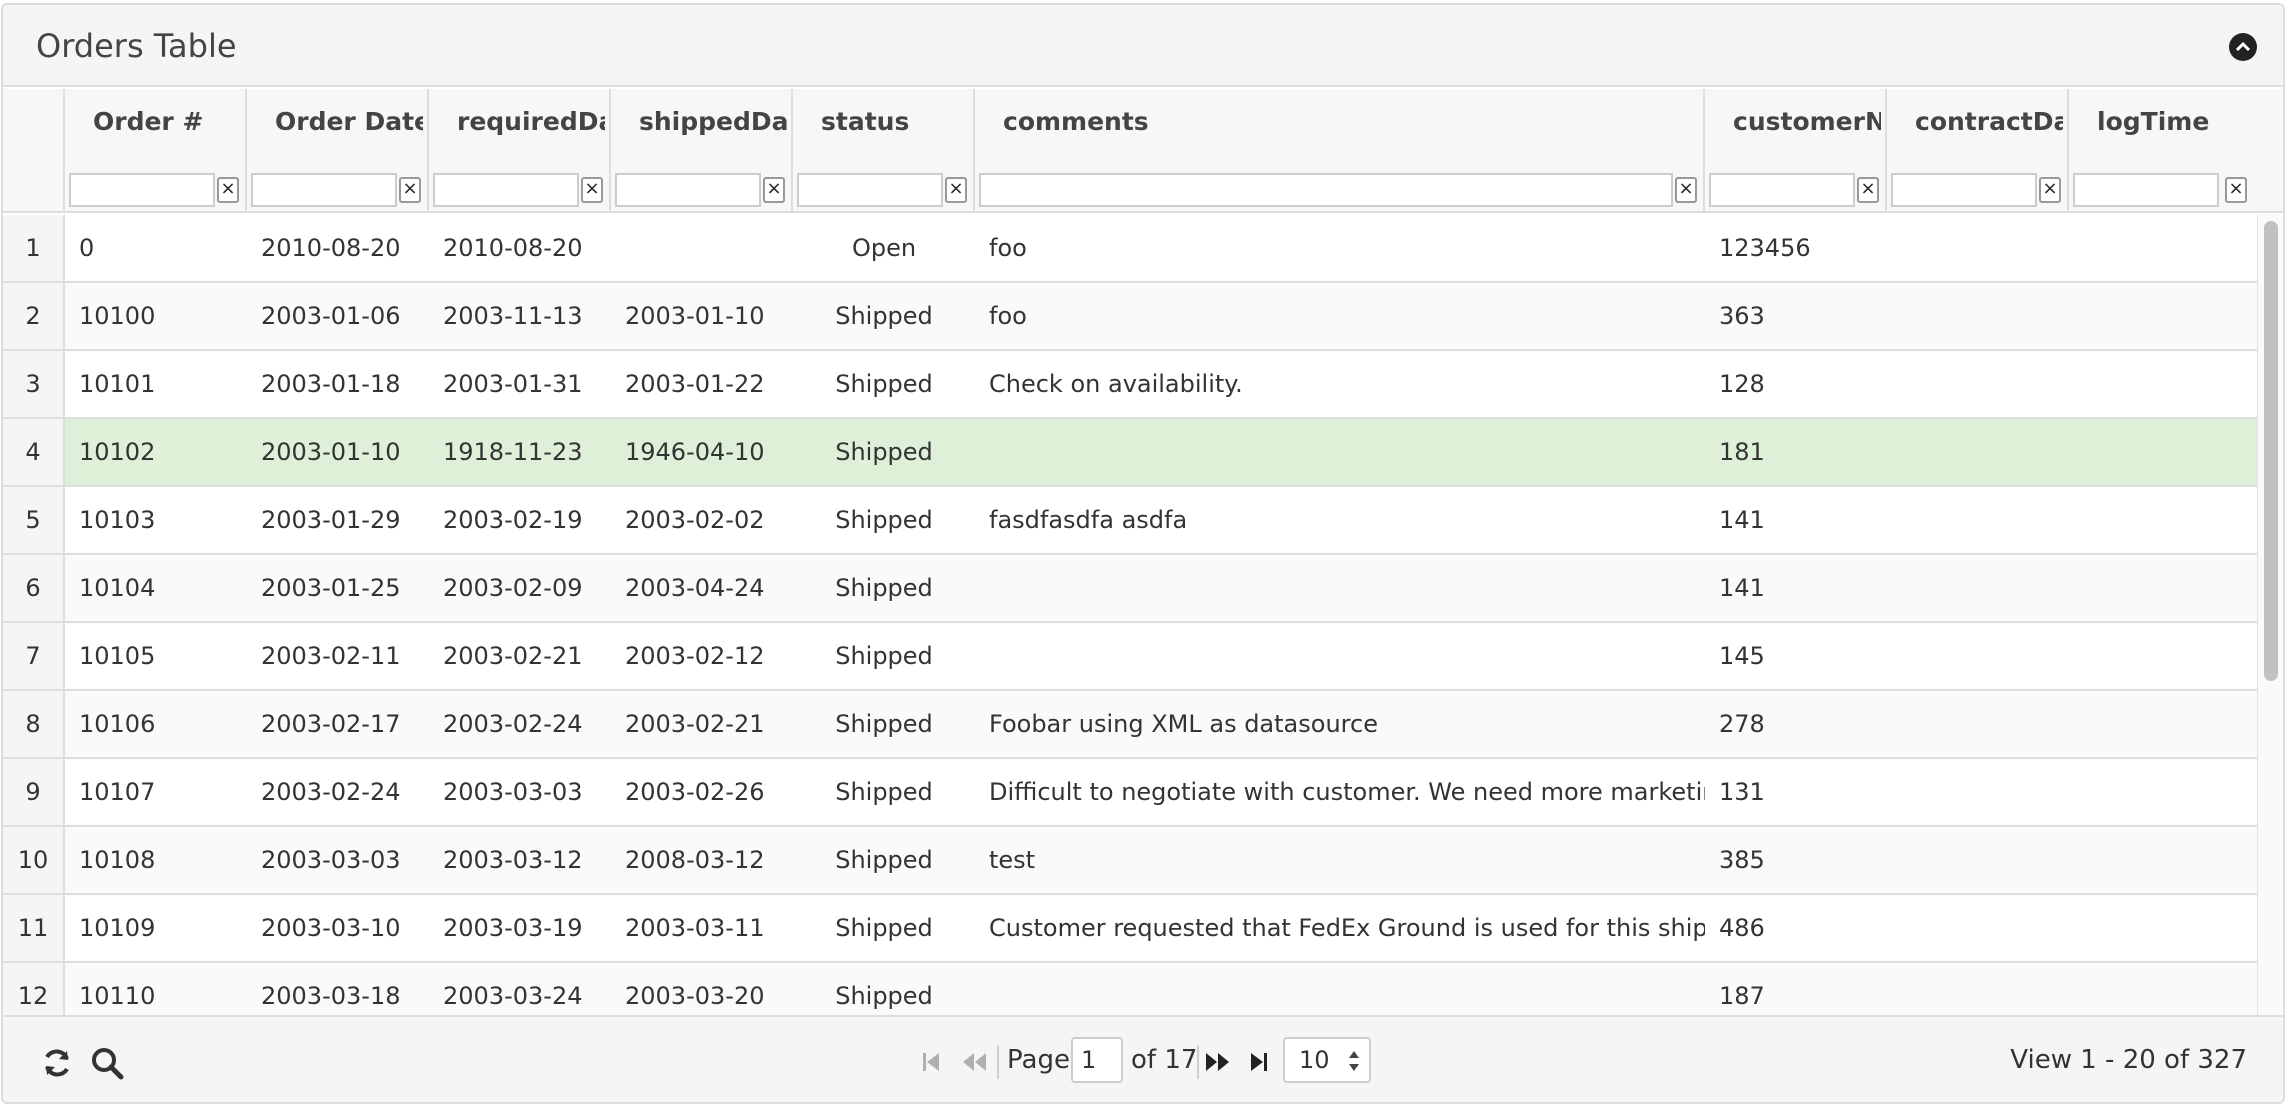 The width and height of the screenshot is (2286, 1106). Describe the element at coordinates (520, 150) in the screenshot. I see `column-header-required-date: requiredDate ×` at that location.